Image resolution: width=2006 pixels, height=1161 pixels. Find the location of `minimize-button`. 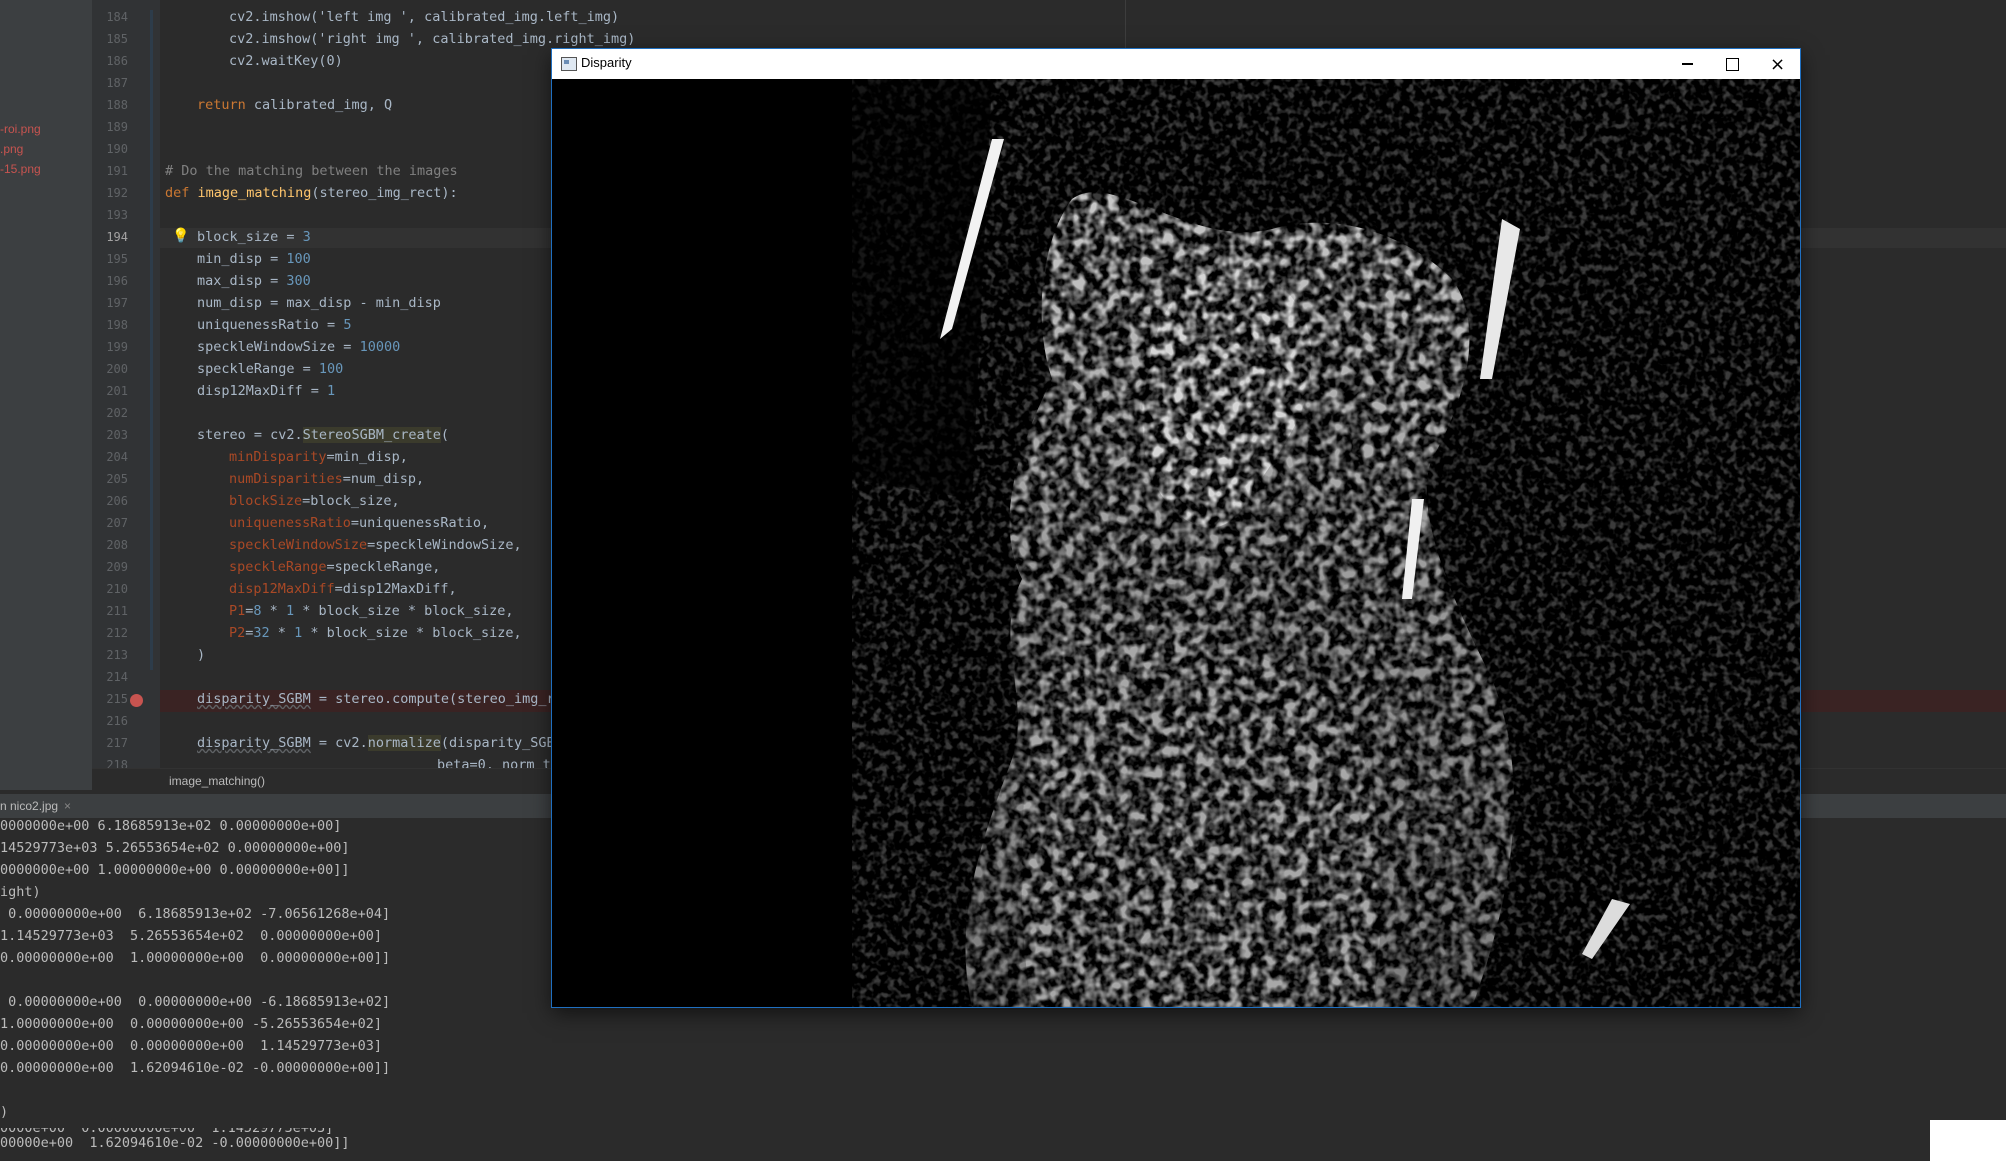

minimize-button is located at coordinates (1687, 64).